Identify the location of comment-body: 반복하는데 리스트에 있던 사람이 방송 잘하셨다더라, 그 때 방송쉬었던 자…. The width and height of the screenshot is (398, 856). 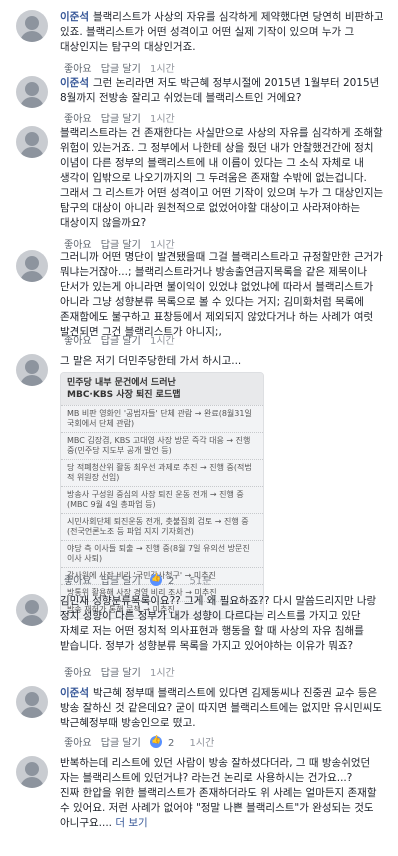
(218, 793).